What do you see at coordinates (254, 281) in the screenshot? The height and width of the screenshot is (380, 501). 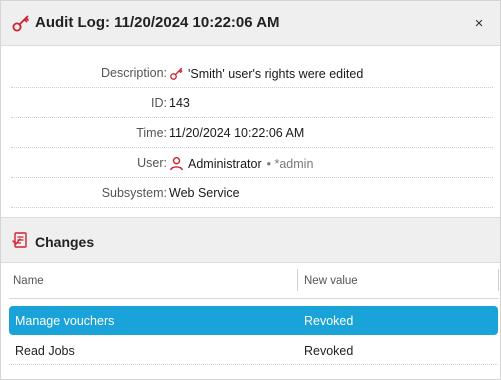 I see `grid-header: Name New value` at bounding box center [254, 281].